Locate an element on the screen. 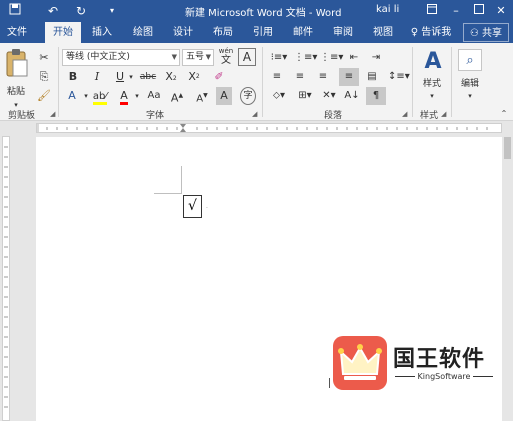 The height and width of the screenshot is (421, 513). enclose-characters-icon: 字 is located at coordinates (248, 96).